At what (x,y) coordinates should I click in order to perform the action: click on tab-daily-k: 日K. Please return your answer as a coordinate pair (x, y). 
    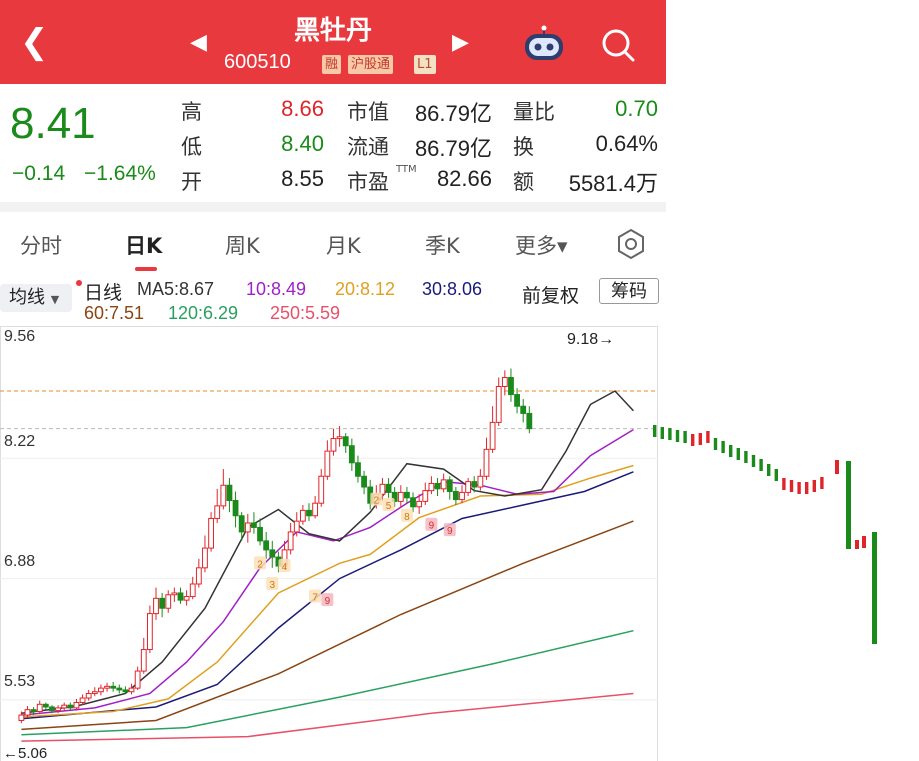
    Looking at the image, I should click on (143, 245).